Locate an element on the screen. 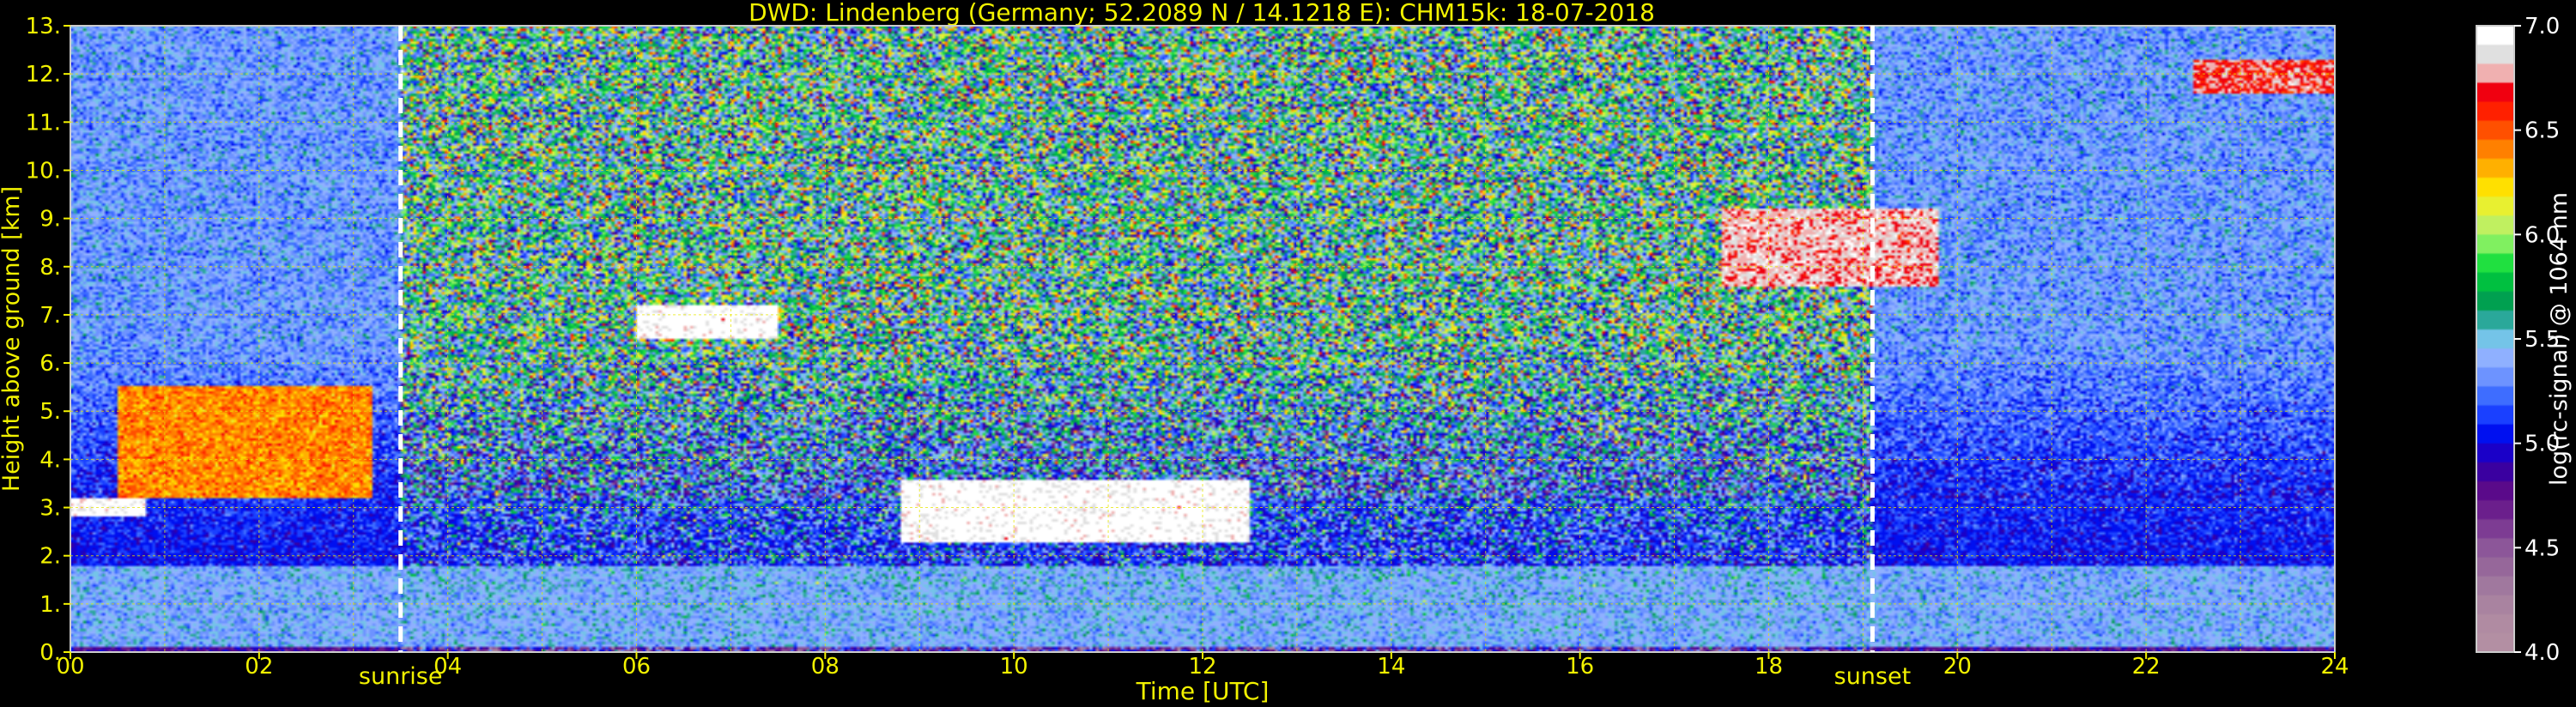  x-tick-label: 20 is located at coordinates (1957, 667).